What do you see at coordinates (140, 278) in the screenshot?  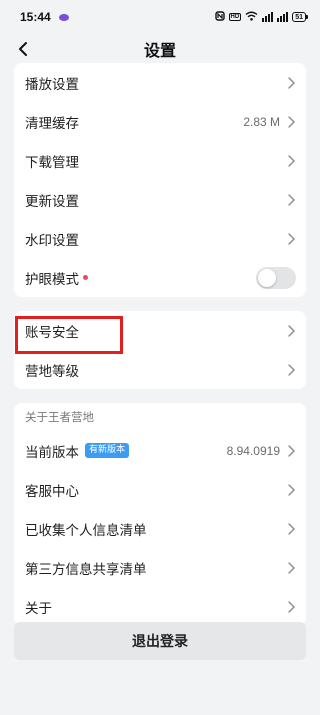 I see `row-label: 护眼模式` at bounding box center [140, 278].